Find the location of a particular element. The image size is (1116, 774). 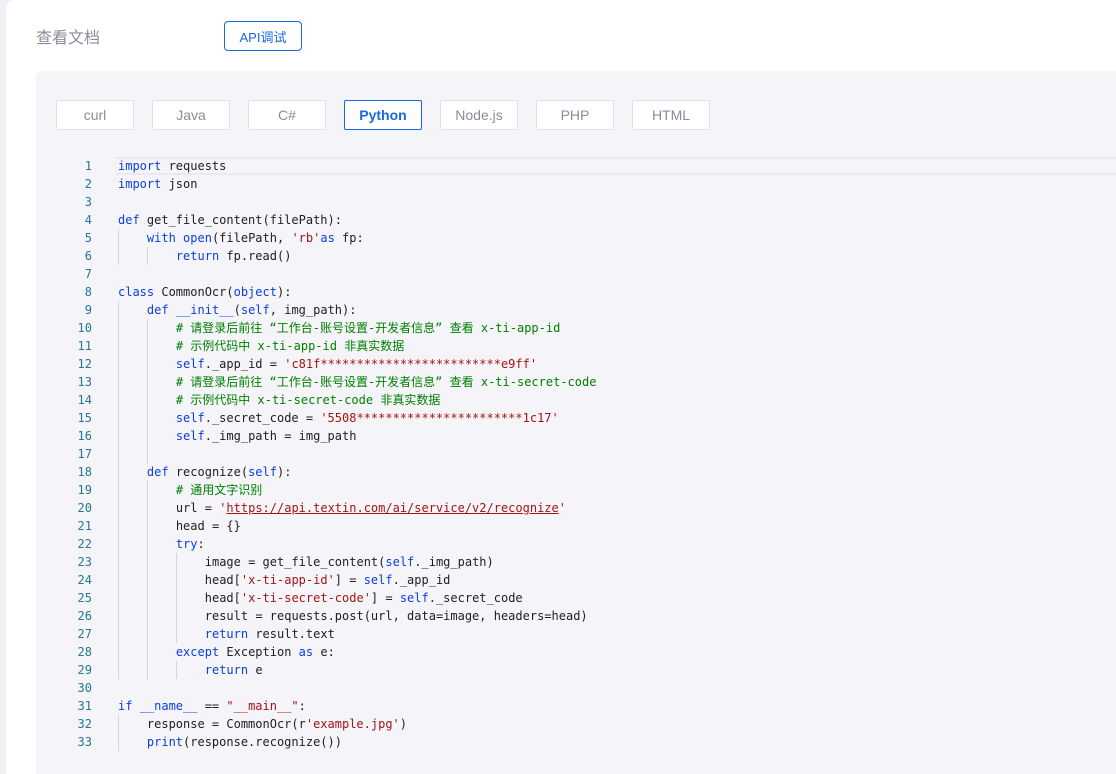

code-text: # 示例代码中 x-ti-secret-code 非真实数据 is located at coordinates (308, 400).